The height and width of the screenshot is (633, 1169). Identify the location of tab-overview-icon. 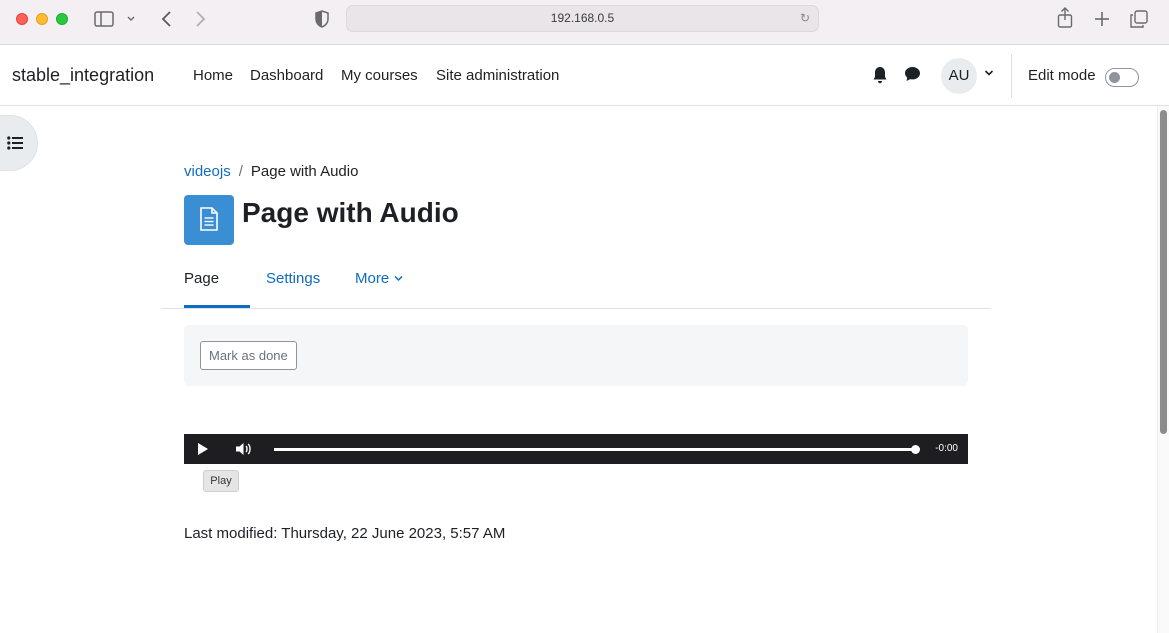
(1139, 19).